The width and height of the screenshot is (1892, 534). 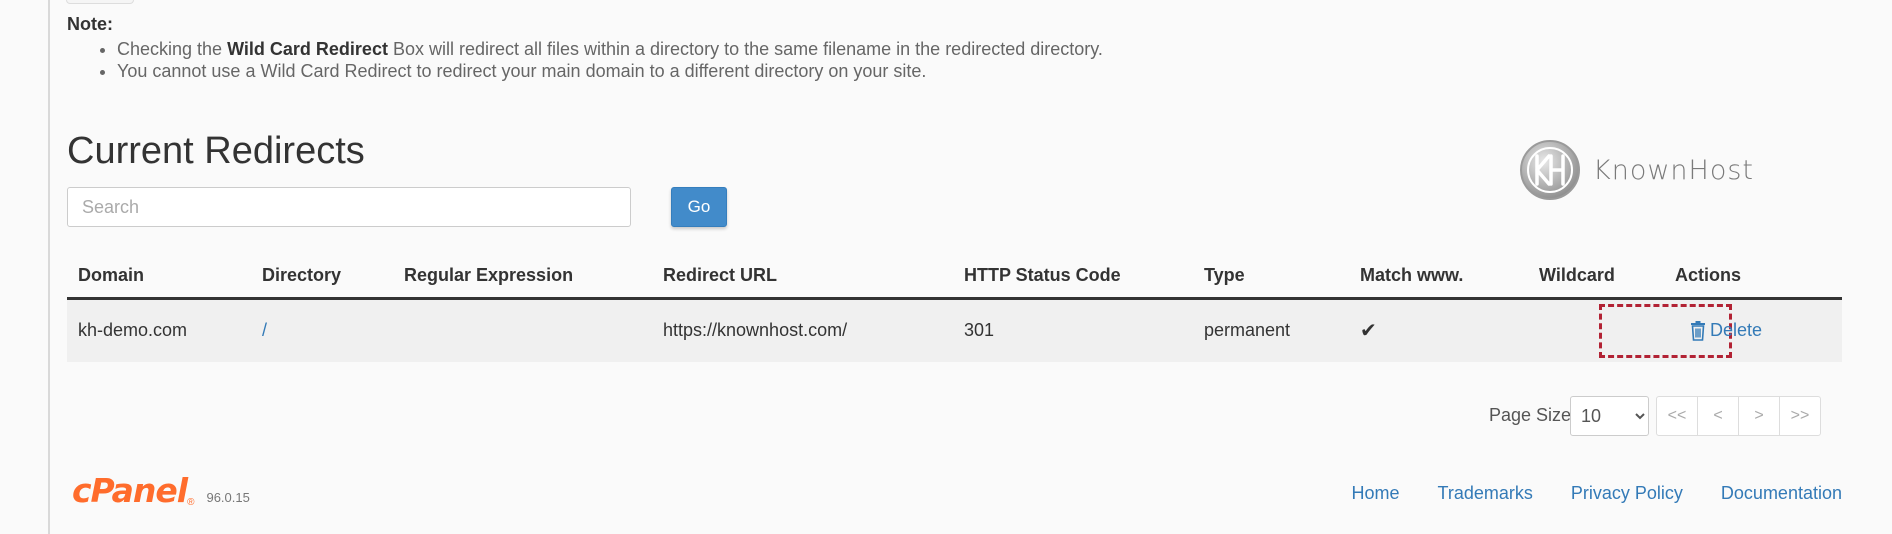 What do you see at coordinates (699, 207) in the screenshot?
I see `go-button: Go` at bounding box center [699, 207].